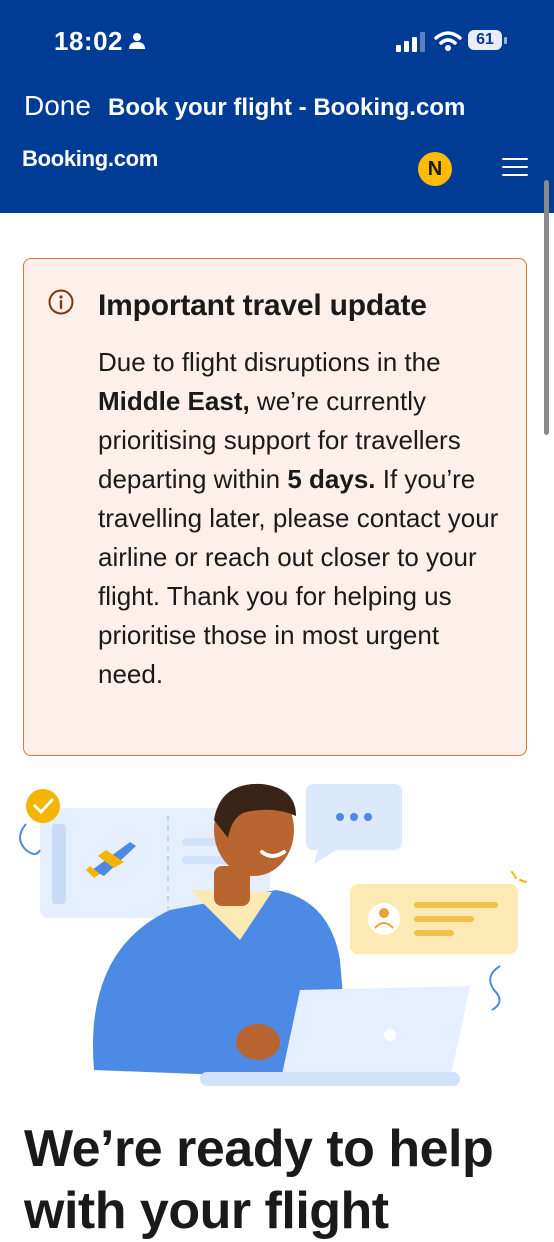  I want to click on booking-logo: Booking.com, so click(90, 159).